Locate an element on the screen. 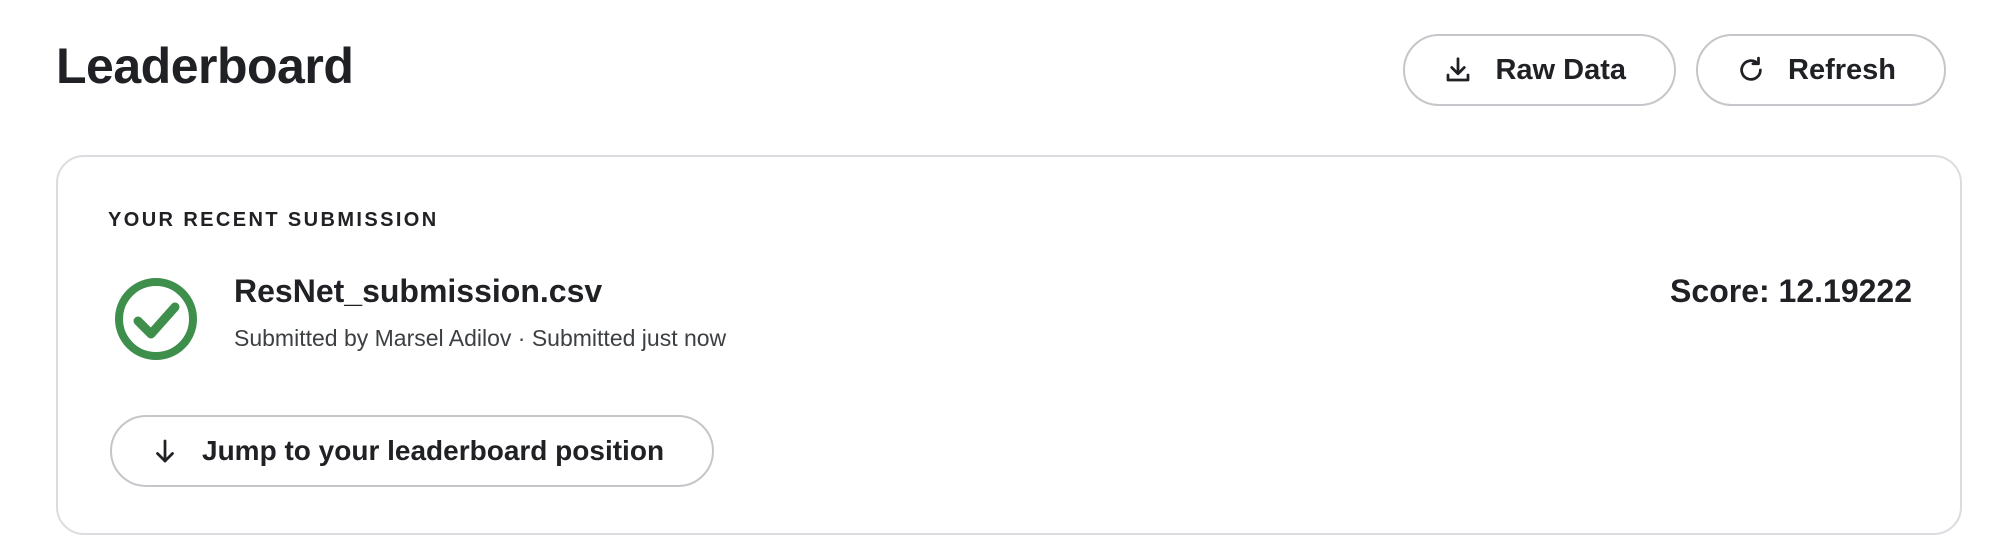  raw-data-button: Raw Data is located at coordinates (1539, 70).